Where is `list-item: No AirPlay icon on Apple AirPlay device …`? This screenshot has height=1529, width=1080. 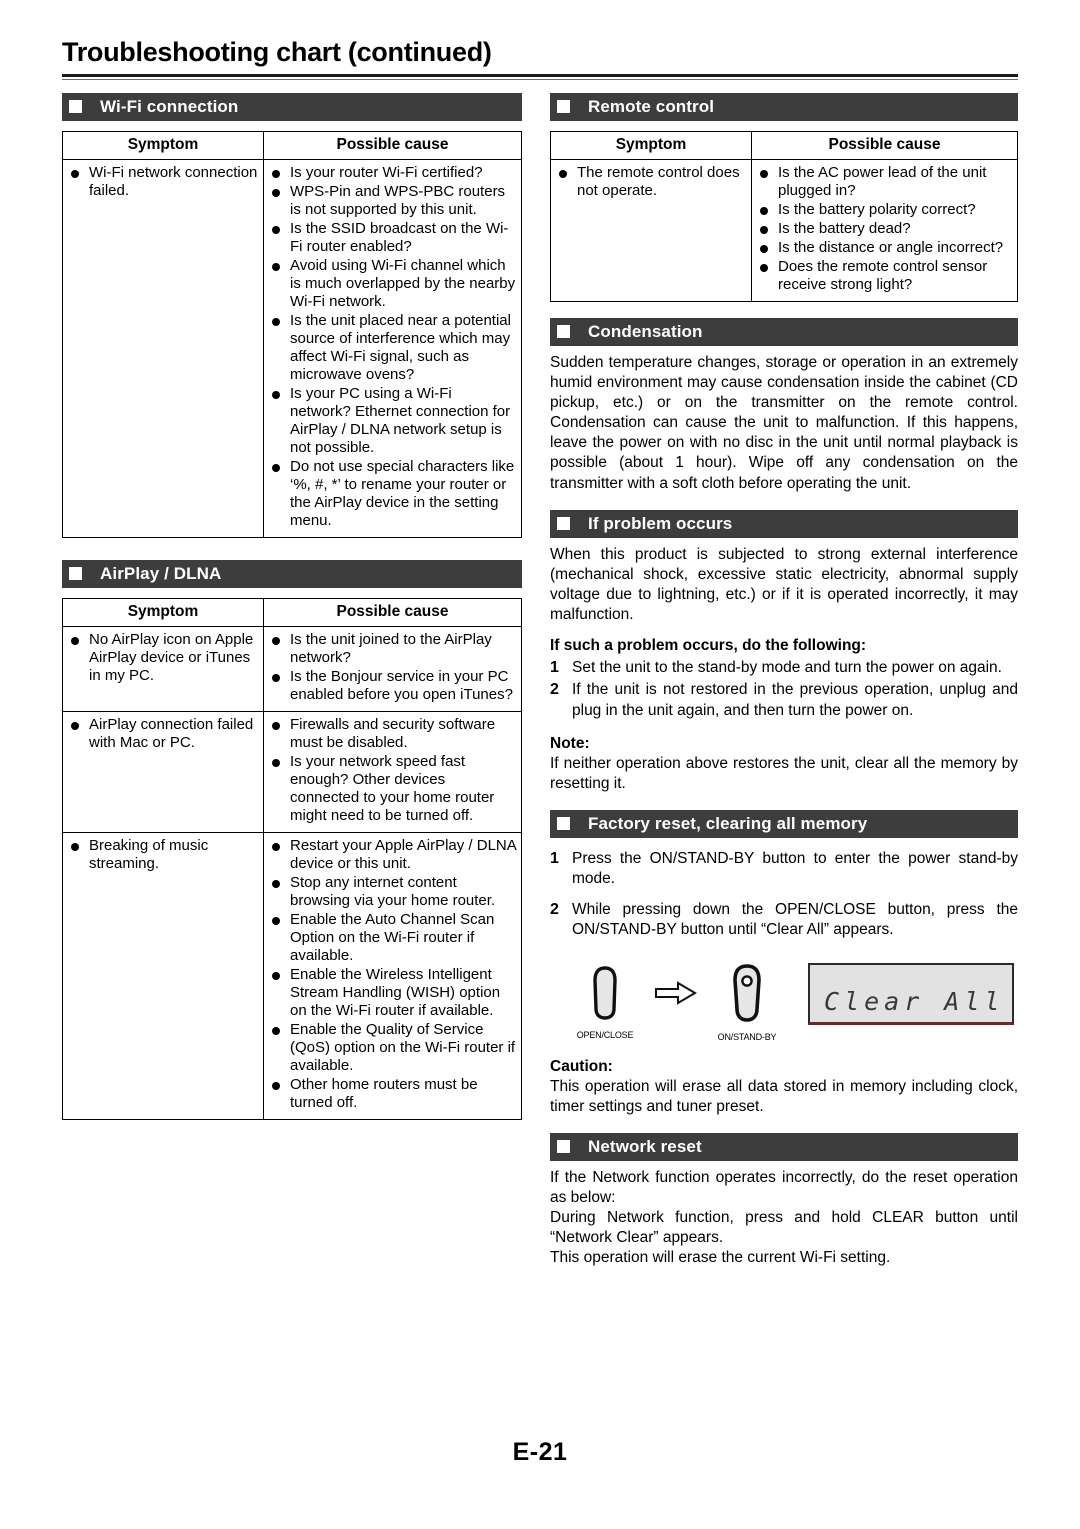
list-item: No AirPlay icon on Apple AirPlay device … is located at coordinates (163, 658).